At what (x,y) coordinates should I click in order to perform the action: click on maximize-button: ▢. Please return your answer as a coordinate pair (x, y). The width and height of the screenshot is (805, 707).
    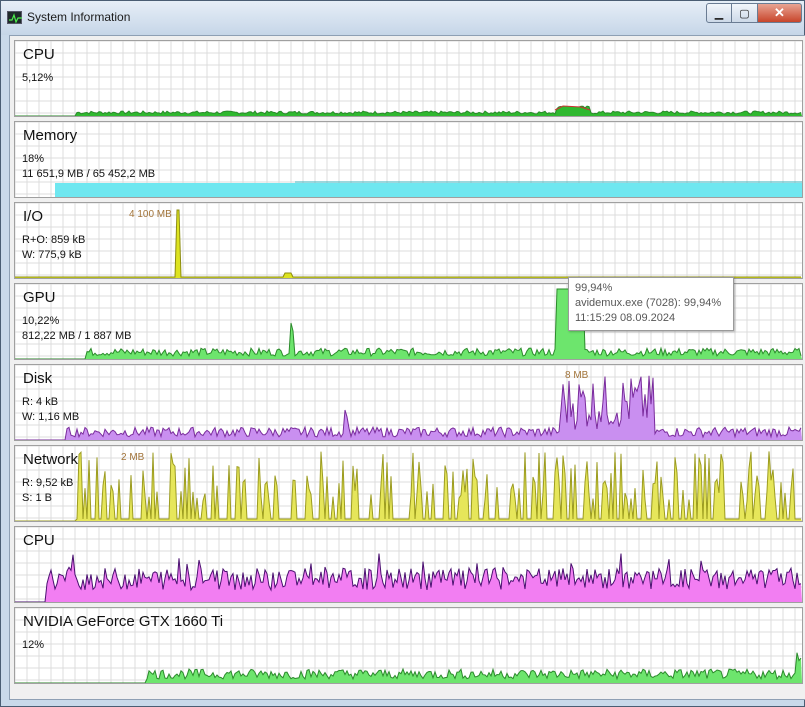
    Looking at the image, I should click on (745, 13).